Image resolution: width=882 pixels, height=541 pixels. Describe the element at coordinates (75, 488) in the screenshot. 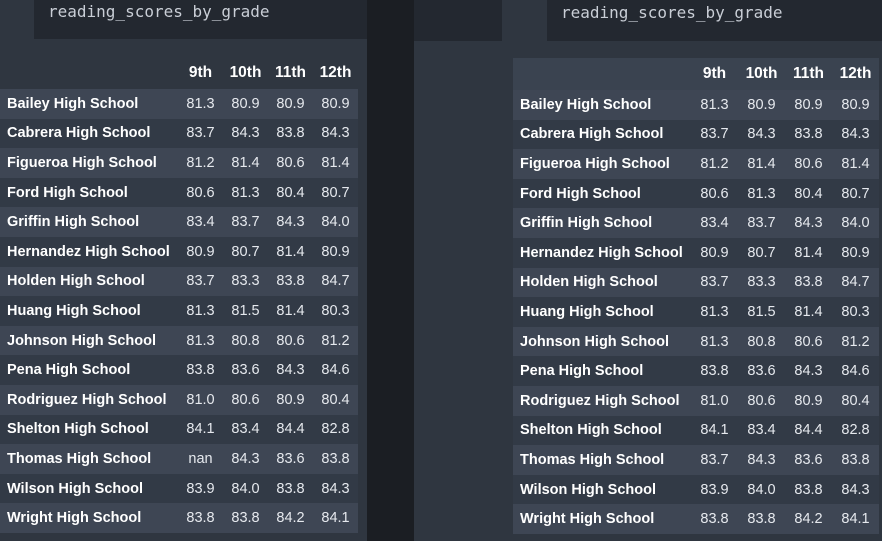

I see `school-name: Wilson High School` at that location.